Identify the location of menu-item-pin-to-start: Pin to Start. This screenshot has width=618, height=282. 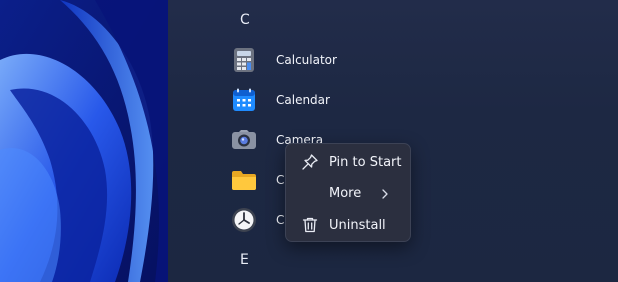
(348, 162).